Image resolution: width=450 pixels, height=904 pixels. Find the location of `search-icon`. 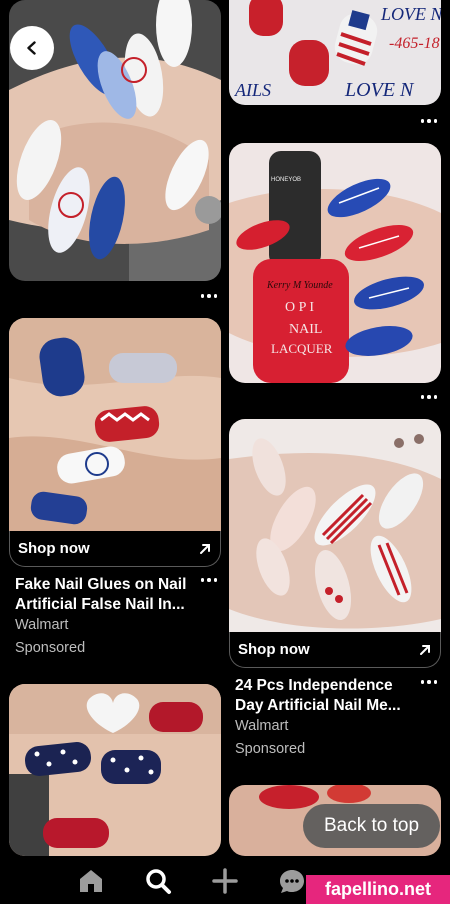

search-icon is located at coordinates (158, 881).